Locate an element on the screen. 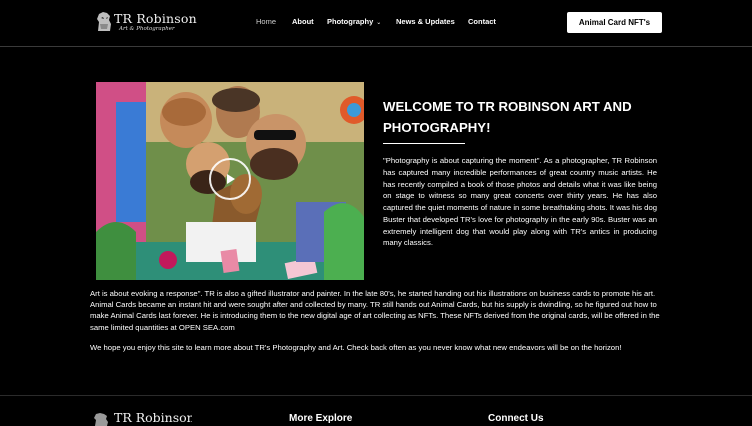 This screenshot has height=426, width=752. nav-photography: Photography ⌄ is located at coordinates (354, 21).